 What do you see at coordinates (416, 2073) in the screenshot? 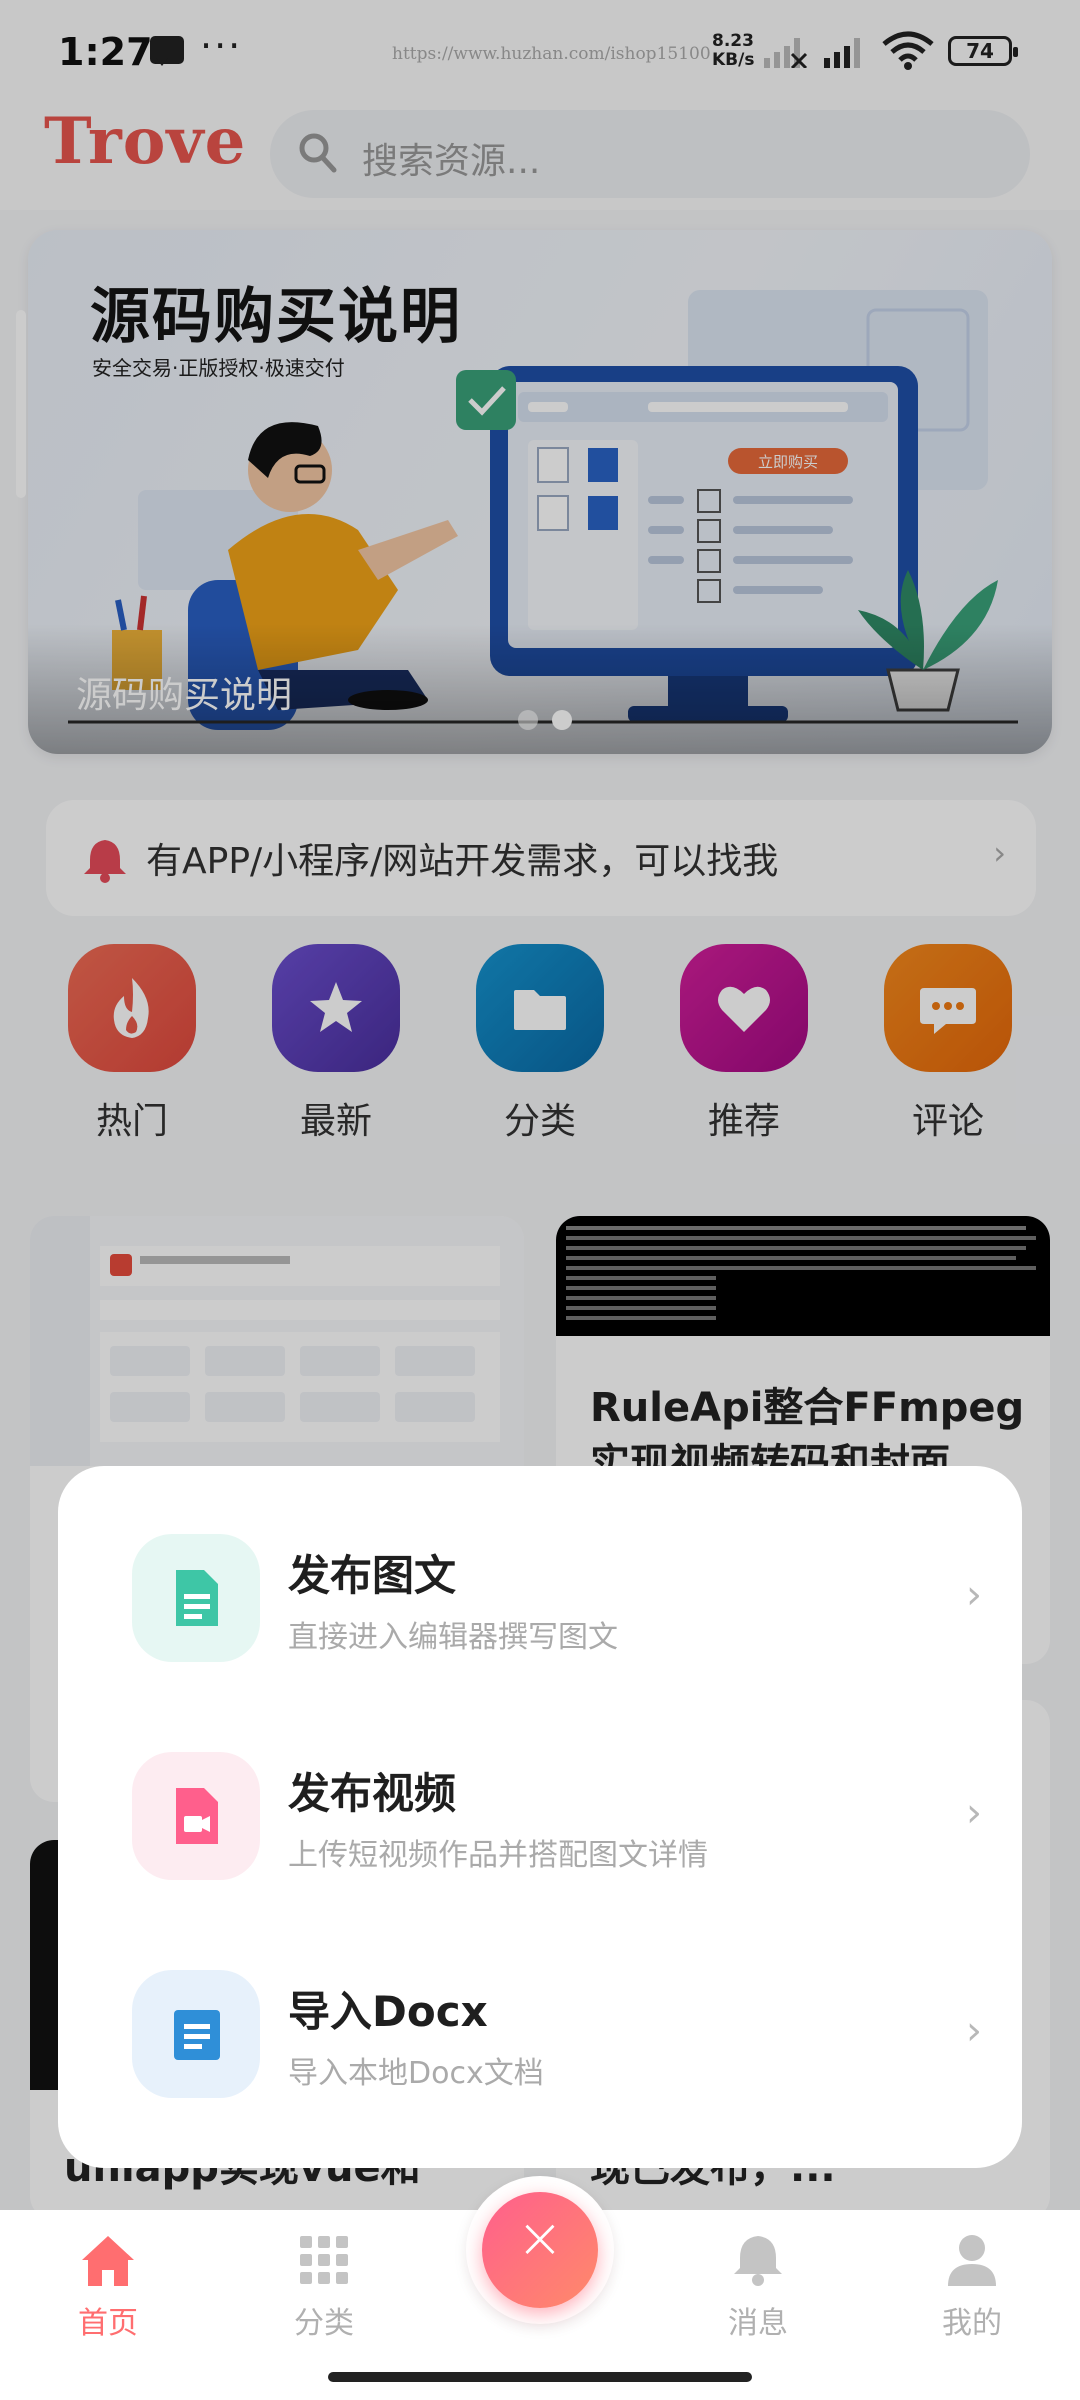
I see `option-description: 导入本地Docx文档` at bounding box center [416, 2073].